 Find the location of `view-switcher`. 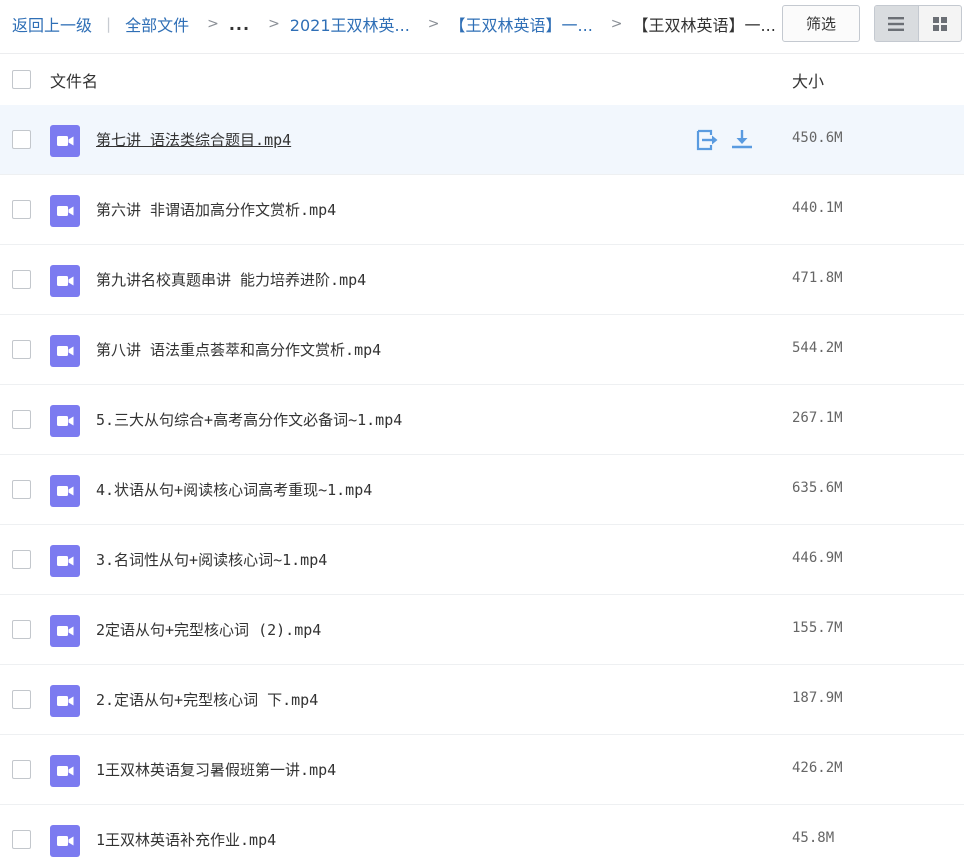

view-switcher is located at coordinates (918, 23).